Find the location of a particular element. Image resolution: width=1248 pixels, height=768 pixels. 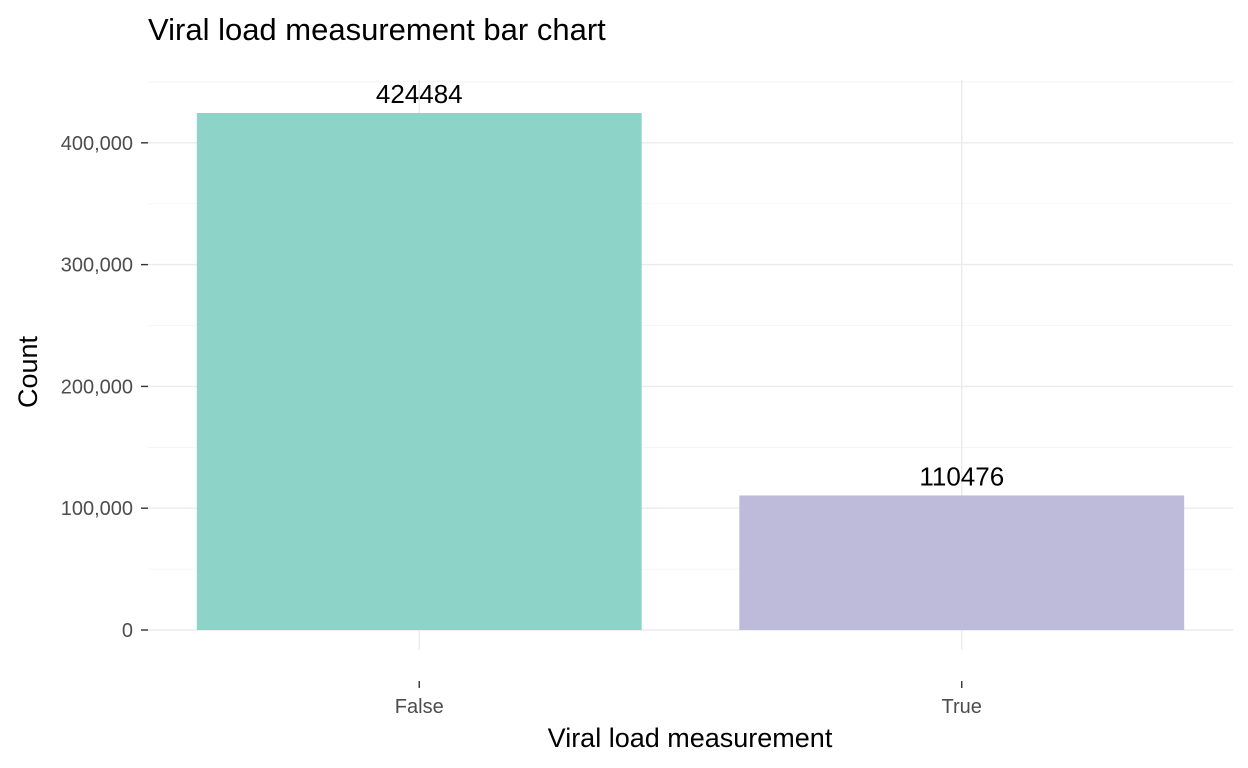

x-tick-label-false: False is located at coordinates (419, 707).